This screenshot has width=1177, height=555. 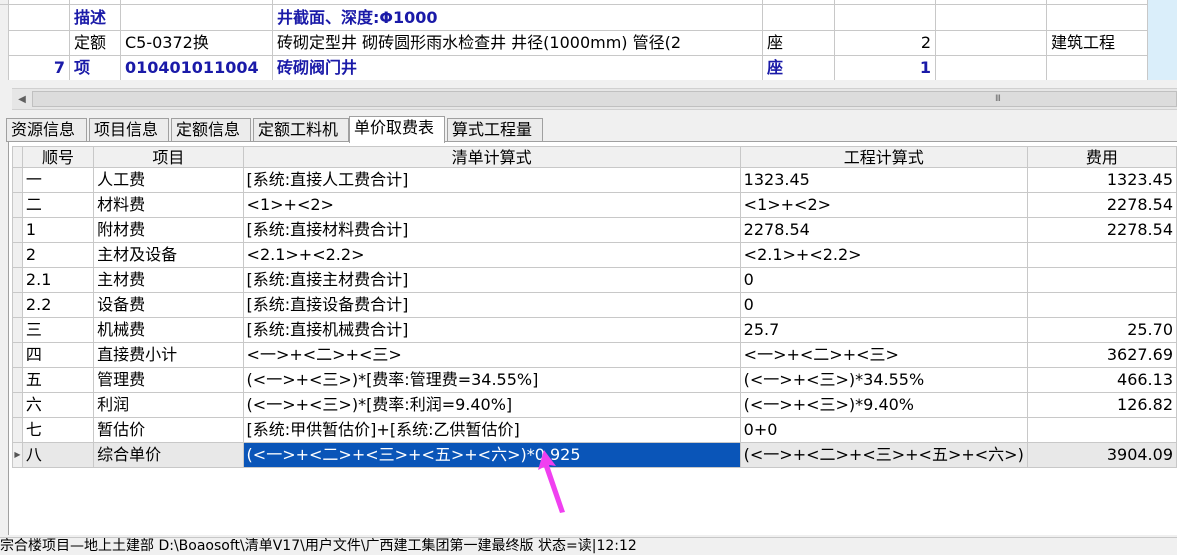 I want to click on cell-formula: <一>+<二>+<三>, so click(x=491, y=355).